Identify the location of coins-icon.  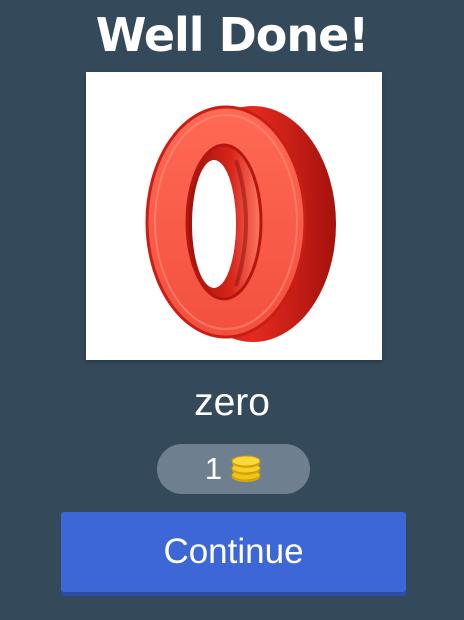
(246, 468).